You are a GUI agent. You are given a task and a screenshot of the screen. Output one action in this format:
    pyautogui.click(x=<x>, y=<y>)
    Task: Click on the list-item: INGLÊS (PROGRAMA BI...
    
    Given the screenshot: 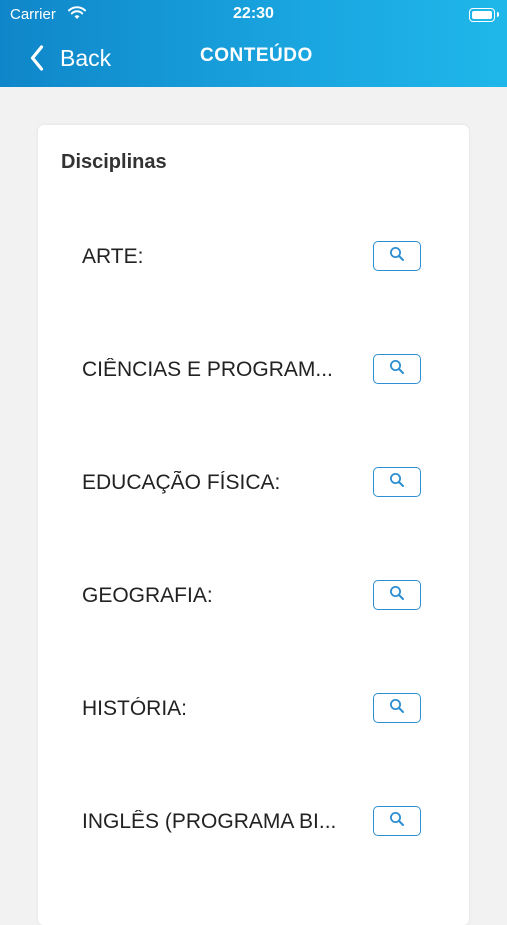 What is the action you would take?
    pyautogui.click(x=253, y=822)
    